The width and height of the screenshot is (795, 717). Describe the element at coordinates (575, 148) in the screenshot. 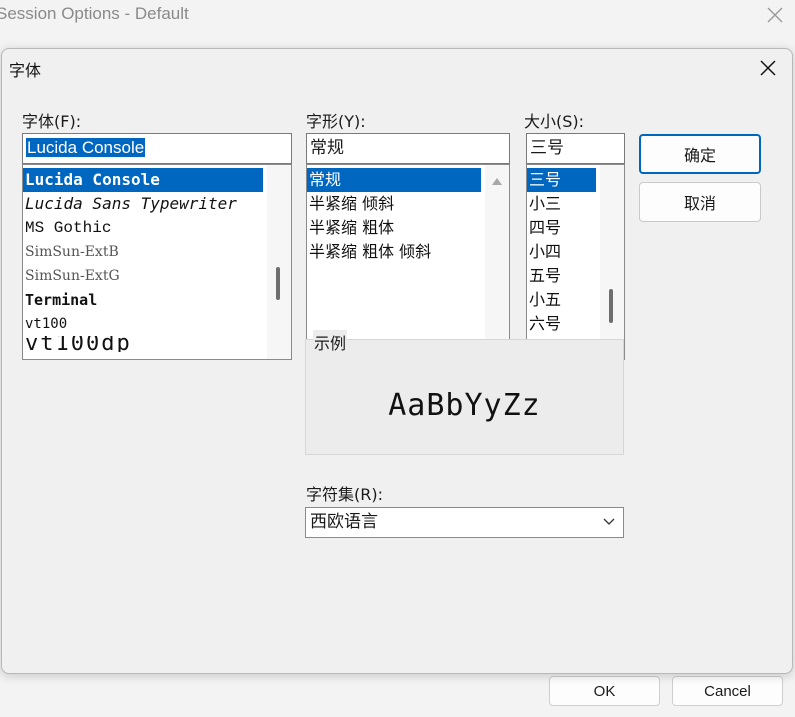

I see `font-size-input: 三号` at that location.